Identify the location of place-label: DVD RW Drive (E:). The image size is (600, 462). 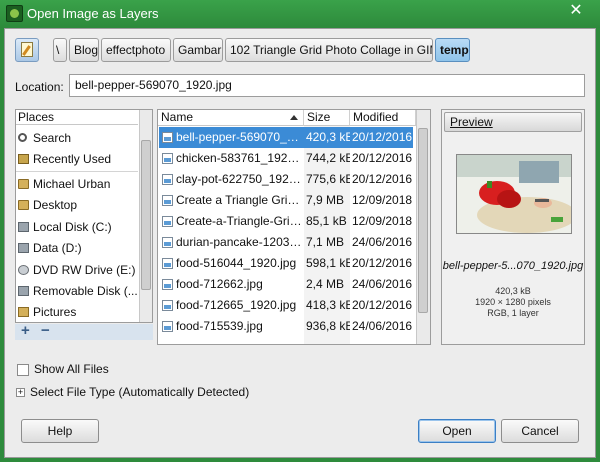
(84, 270).